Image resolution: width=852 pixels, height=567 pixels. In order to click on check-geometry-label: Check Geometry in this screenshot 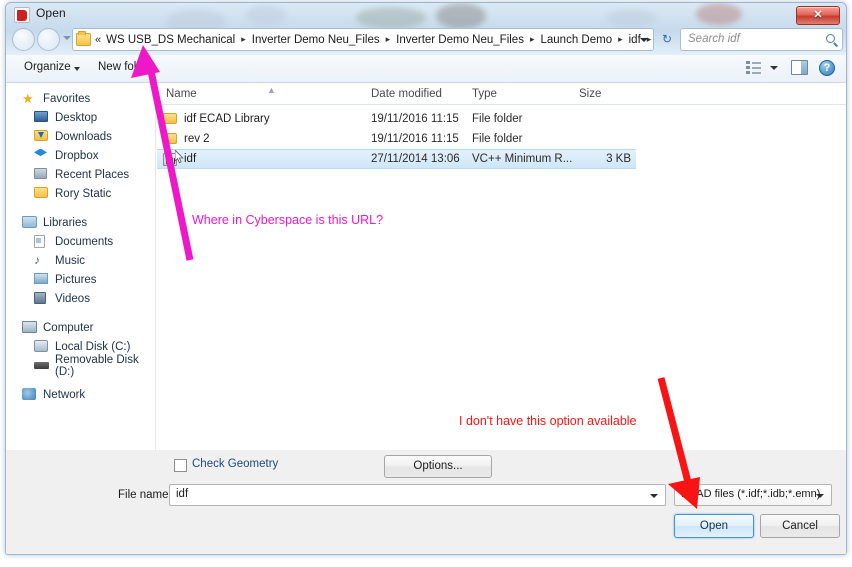, I will do `click(235, 464)`.